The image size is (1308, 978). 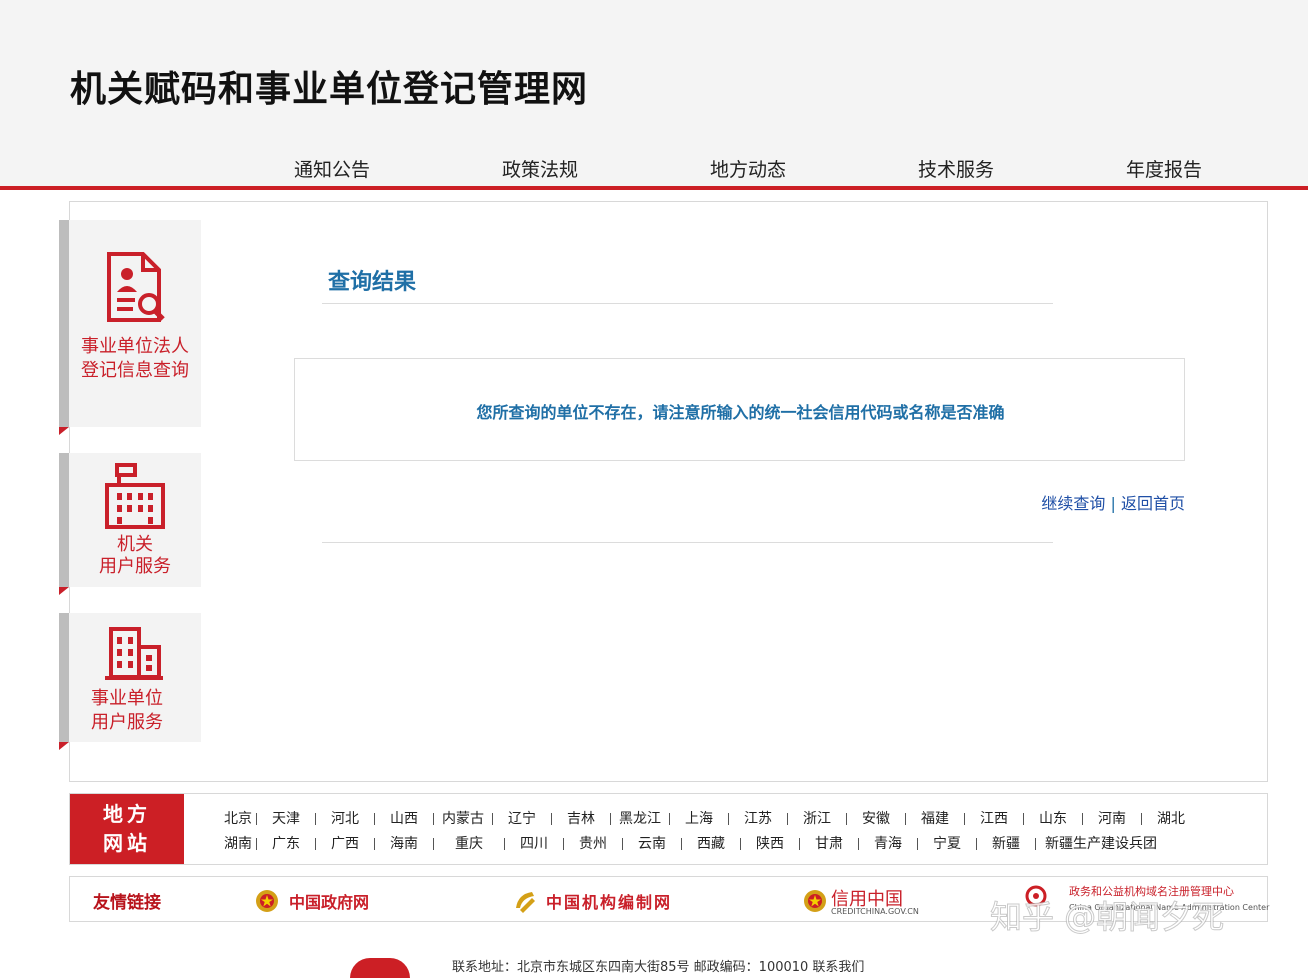 What do you see at coordinates (956, 168) in the screenshot?
I see `nav-item-tech-services: 技术服务` at bounding box center [956, 168].